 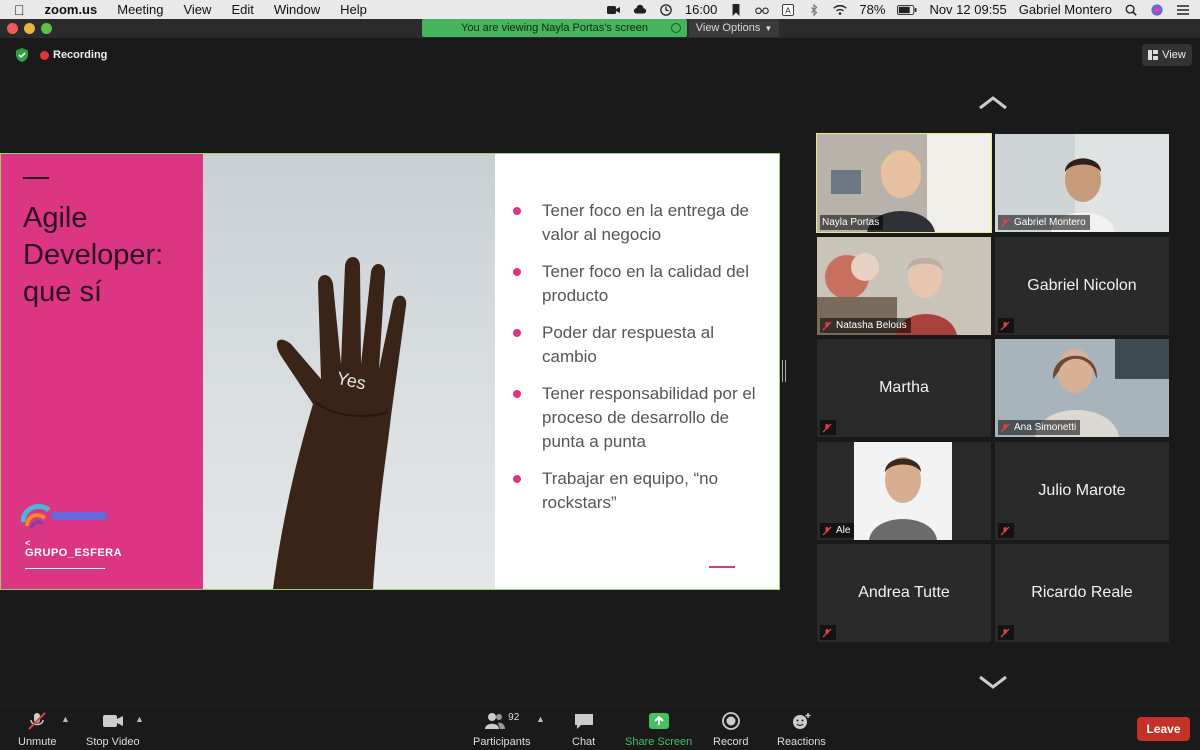 What do you see at coordinates (242, 9) in the screenshot?
I see `menu-edit: Edit` at bounding box center [242, 9].